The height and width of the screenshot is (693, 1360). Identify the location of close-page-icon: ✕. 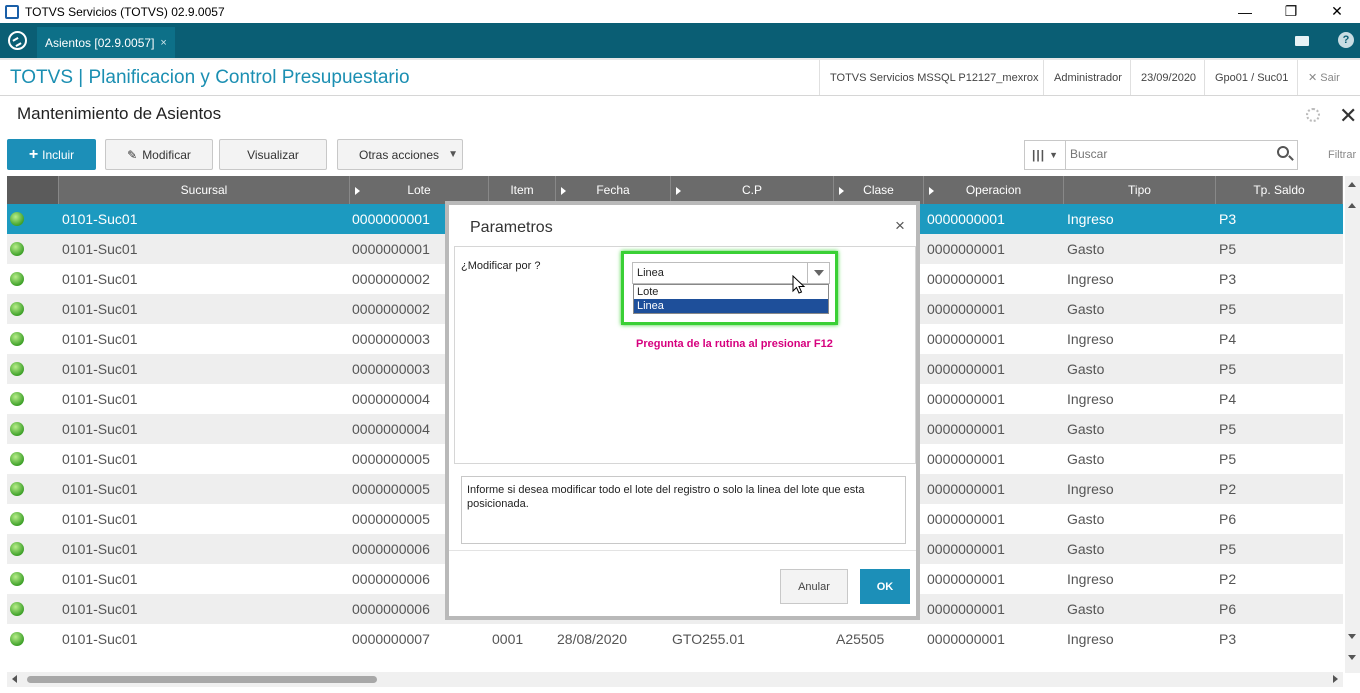
(1348, 116).